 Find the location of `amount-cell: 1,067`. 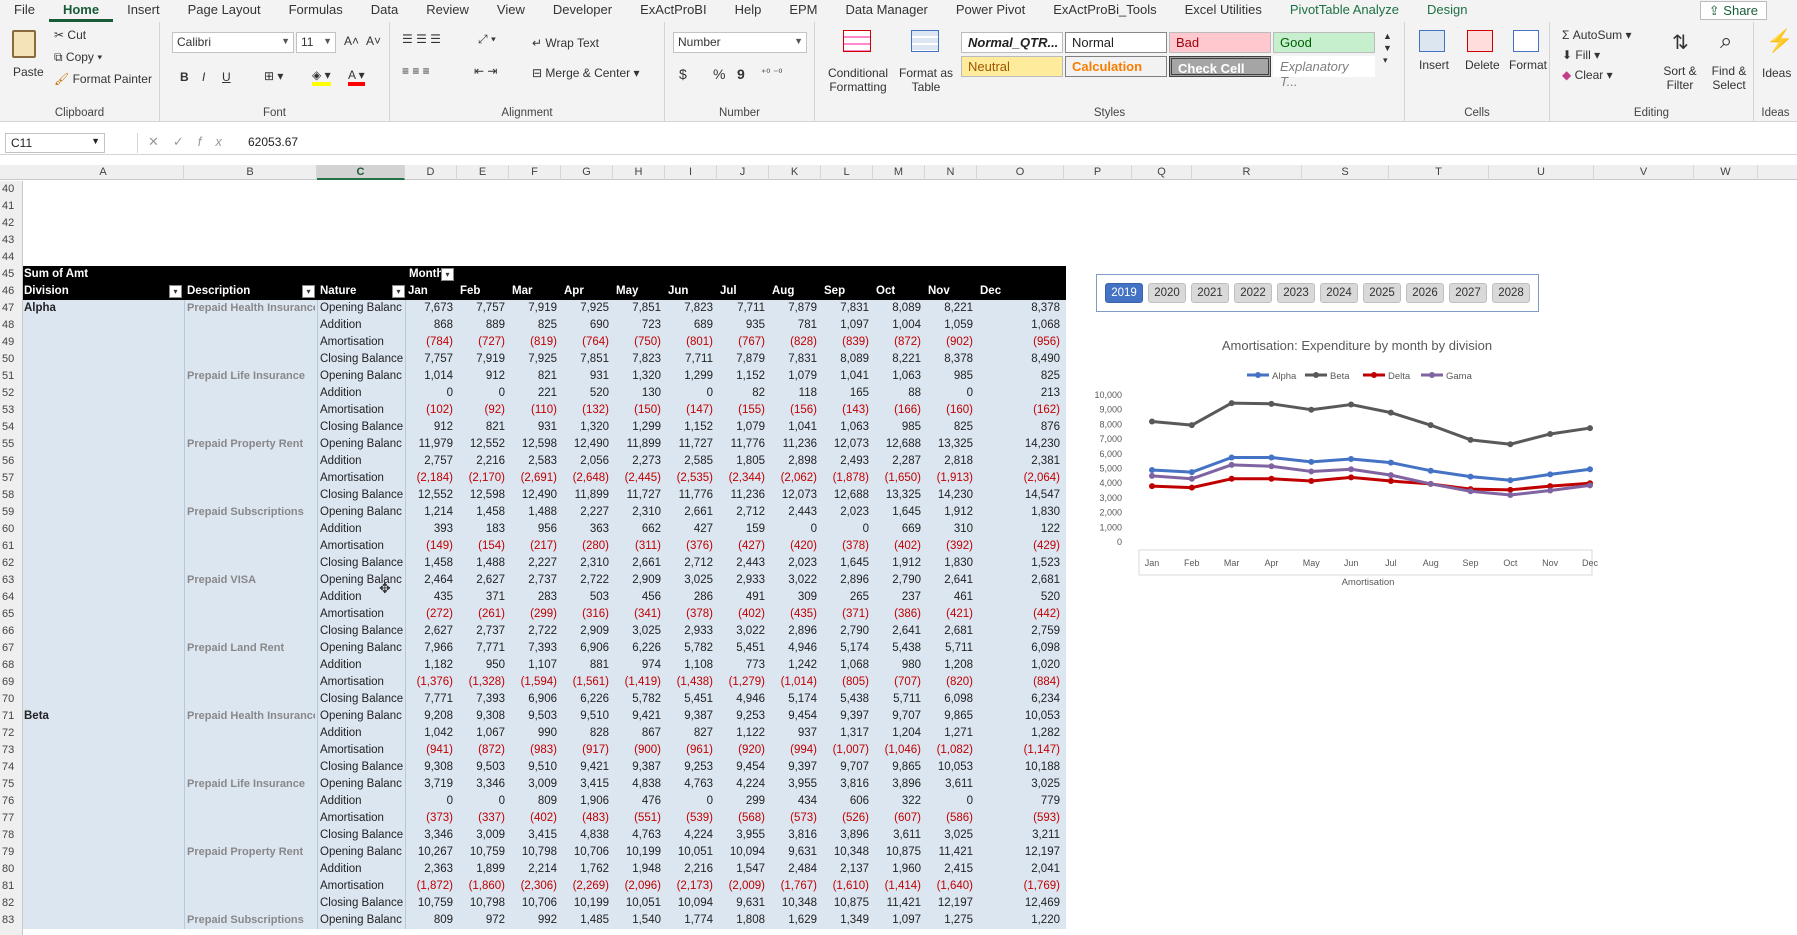

amount-cell: 1,067 is located at coordinates (483, 733).